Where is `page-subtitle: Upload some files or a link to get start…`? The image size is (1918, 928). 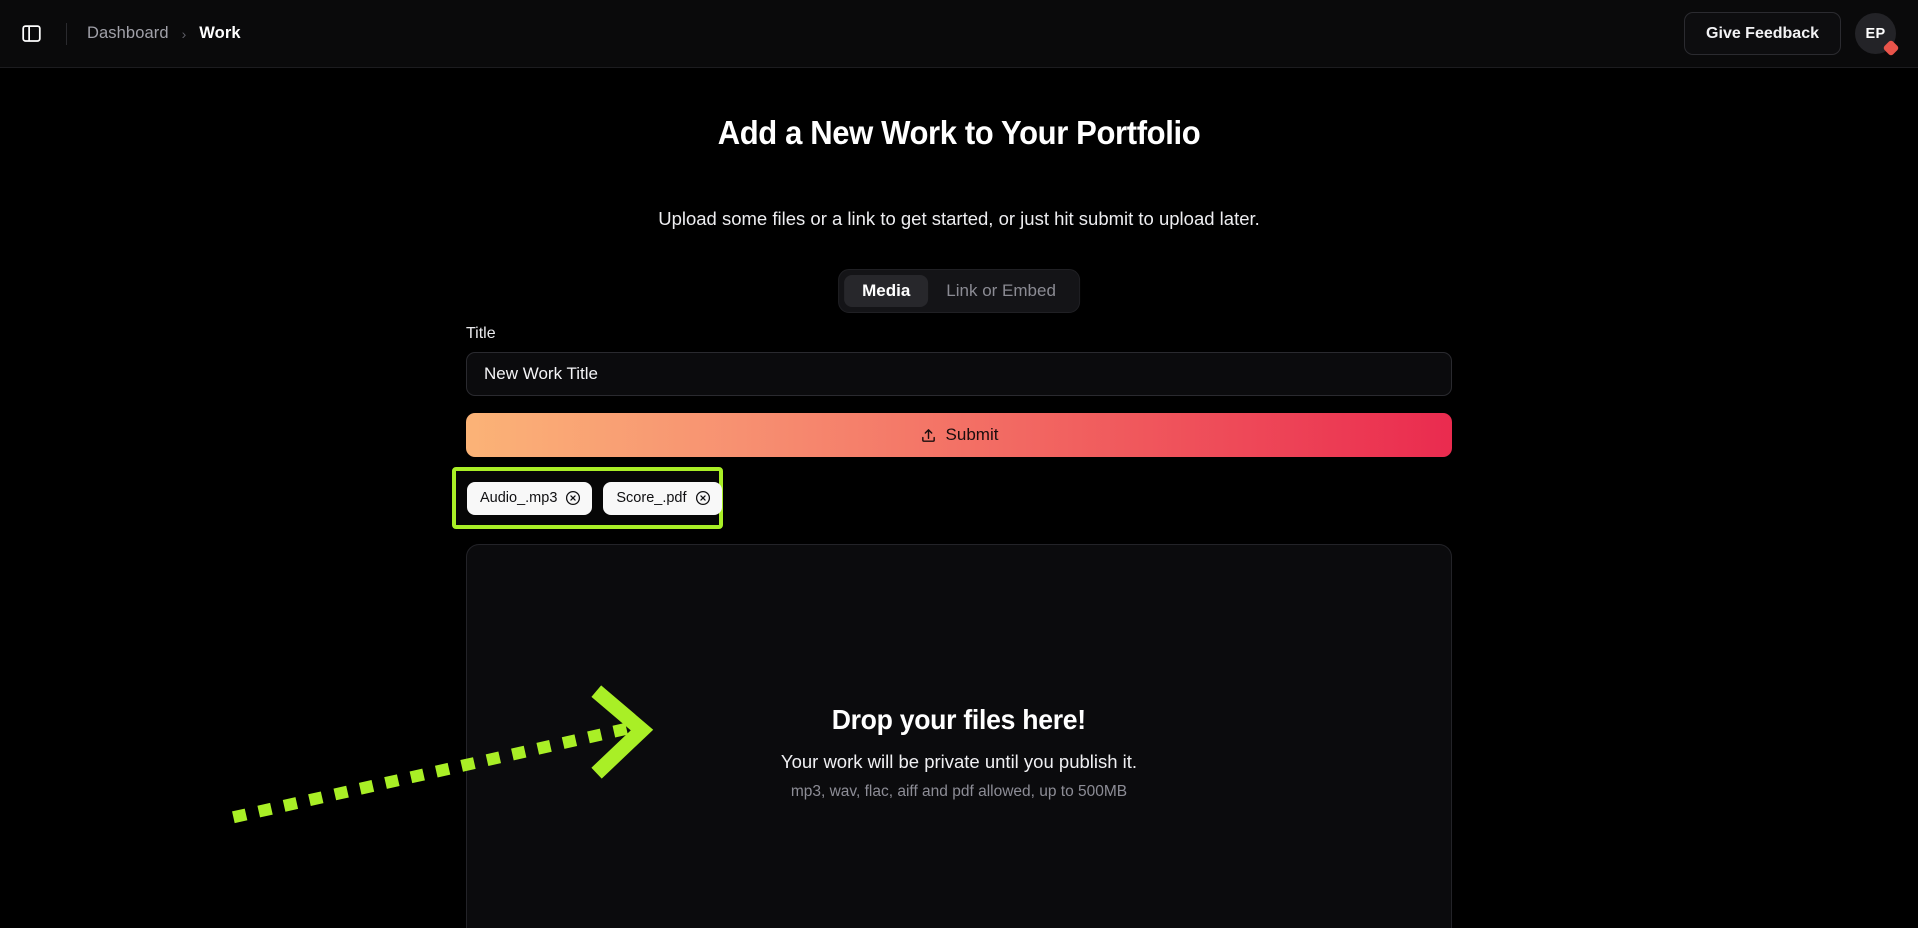
page-subtitle: Upload some files or a link to get start… is located at coordinates (959, 218).